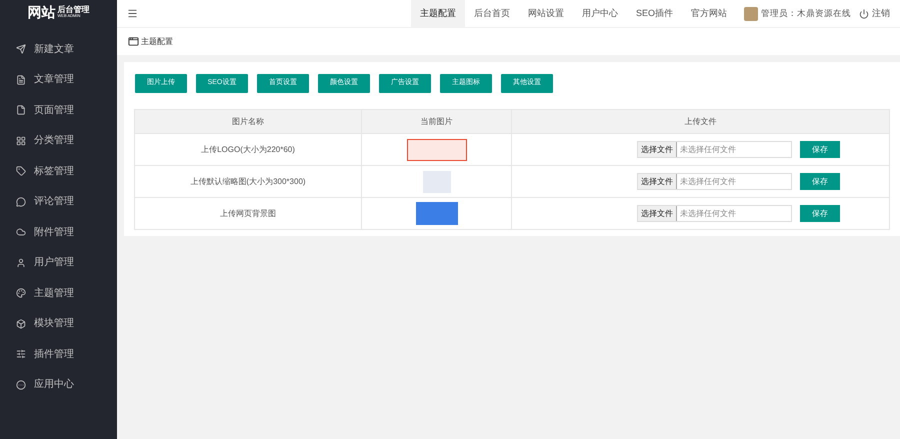  What do you see at coordinates (491, 13) in the screenshot?
I see `nav-tab: 后台首页` at bounding box center [491, 13].